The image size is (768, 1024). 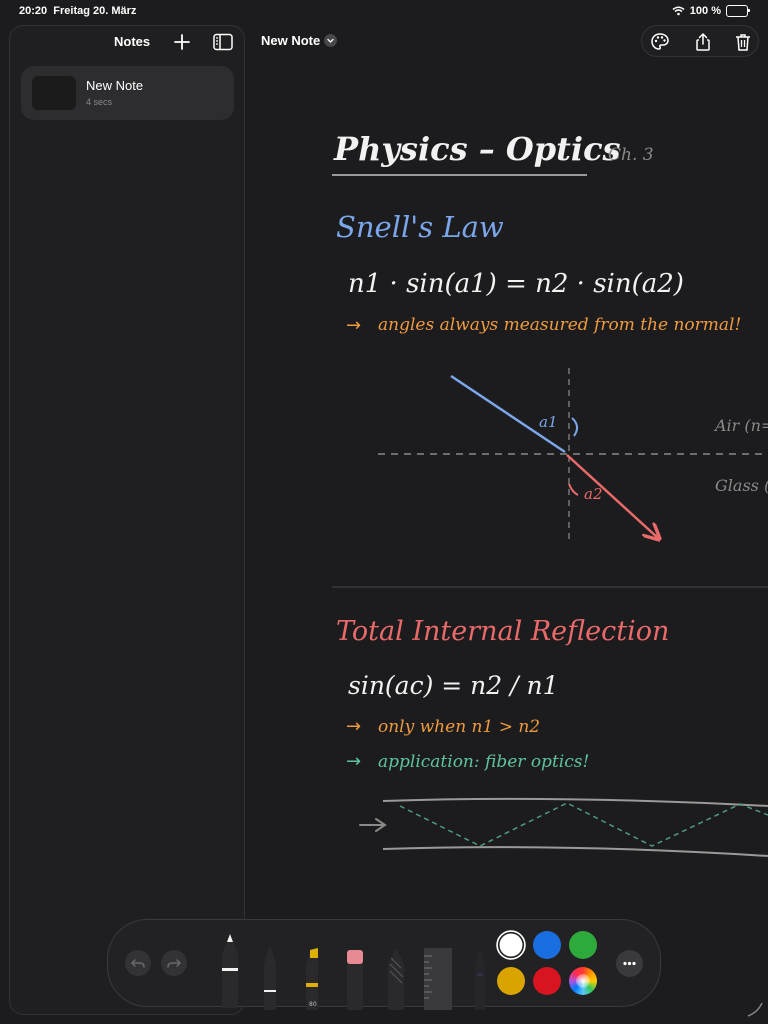 What do you see at coordinates (420, 227) in the screenshot?
I see `snells-law-heading: Snell's Law` at bounding box center [420, 227].